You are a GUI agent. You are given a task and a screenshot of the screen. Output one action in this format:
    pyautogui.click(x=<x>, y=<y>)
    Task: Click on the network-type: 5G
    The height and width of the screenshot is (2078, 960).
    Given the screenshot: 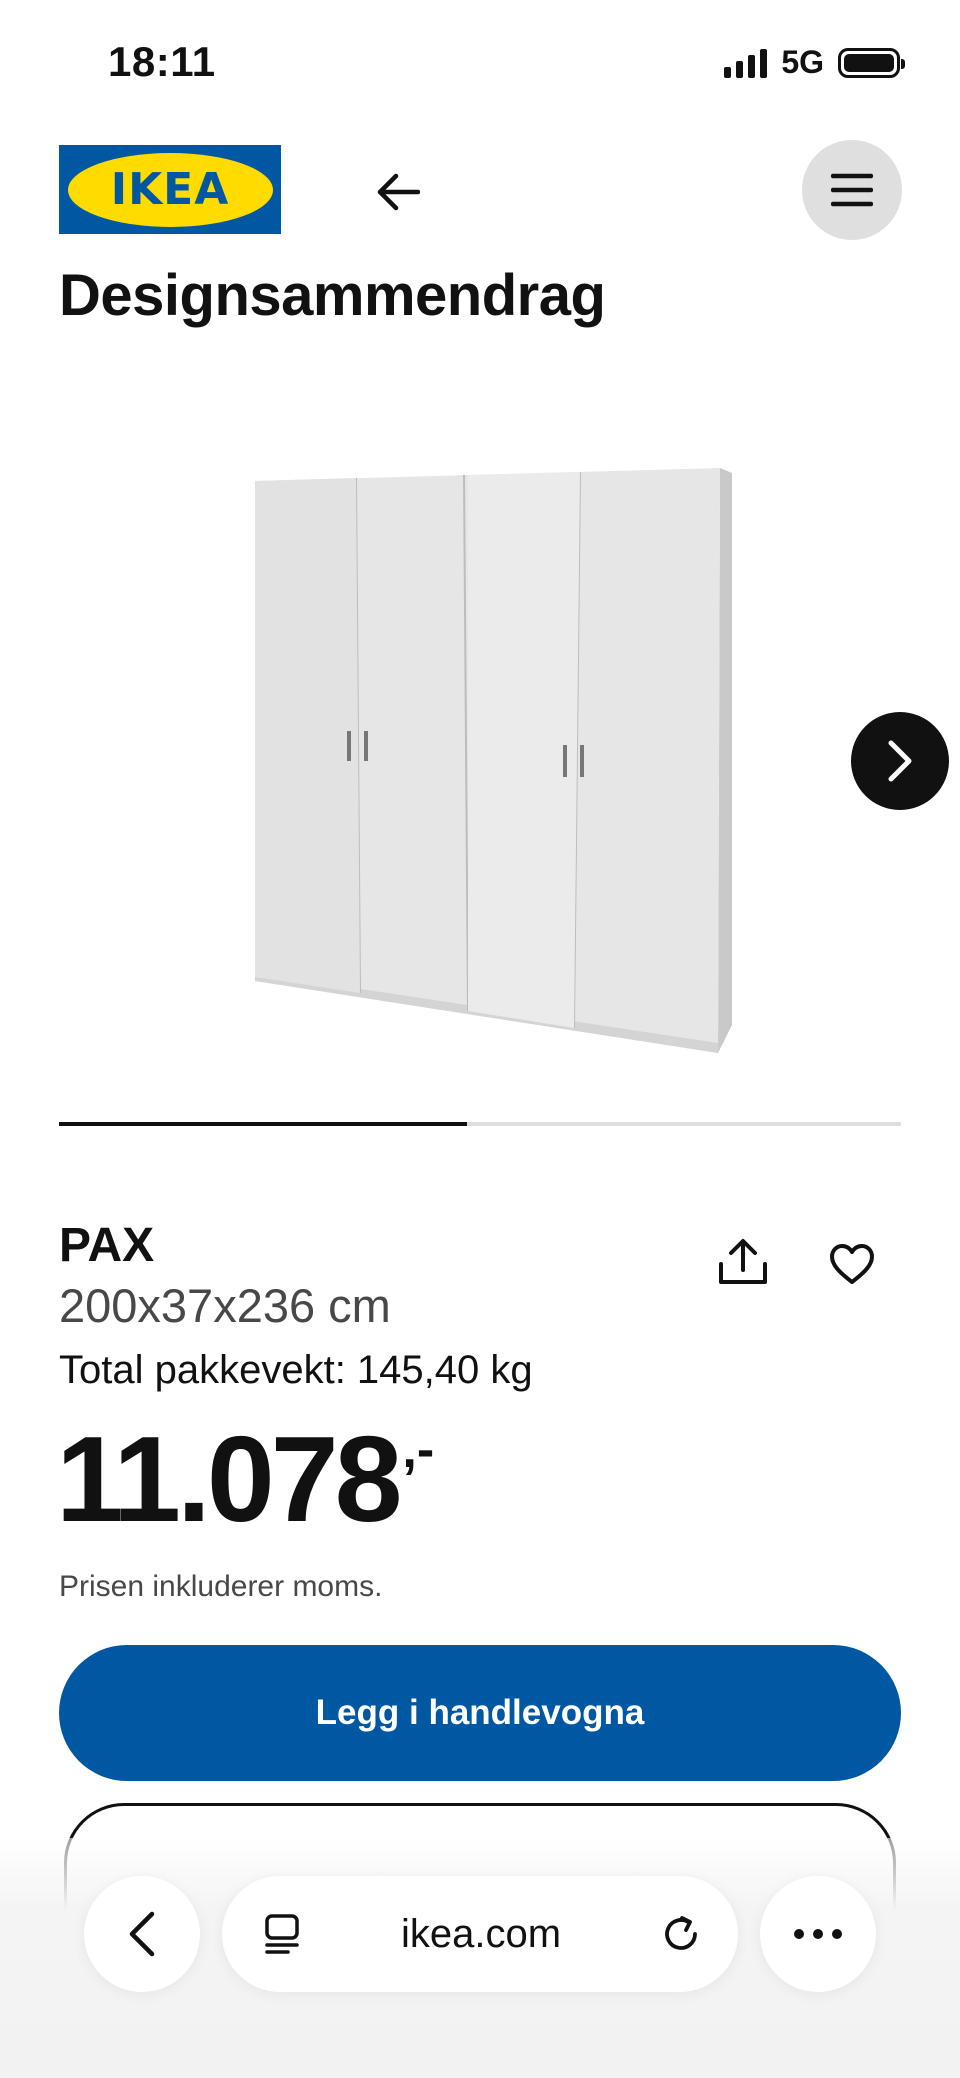 What is the action you would take?
    pyautogui.click(x=802, y=62)
    